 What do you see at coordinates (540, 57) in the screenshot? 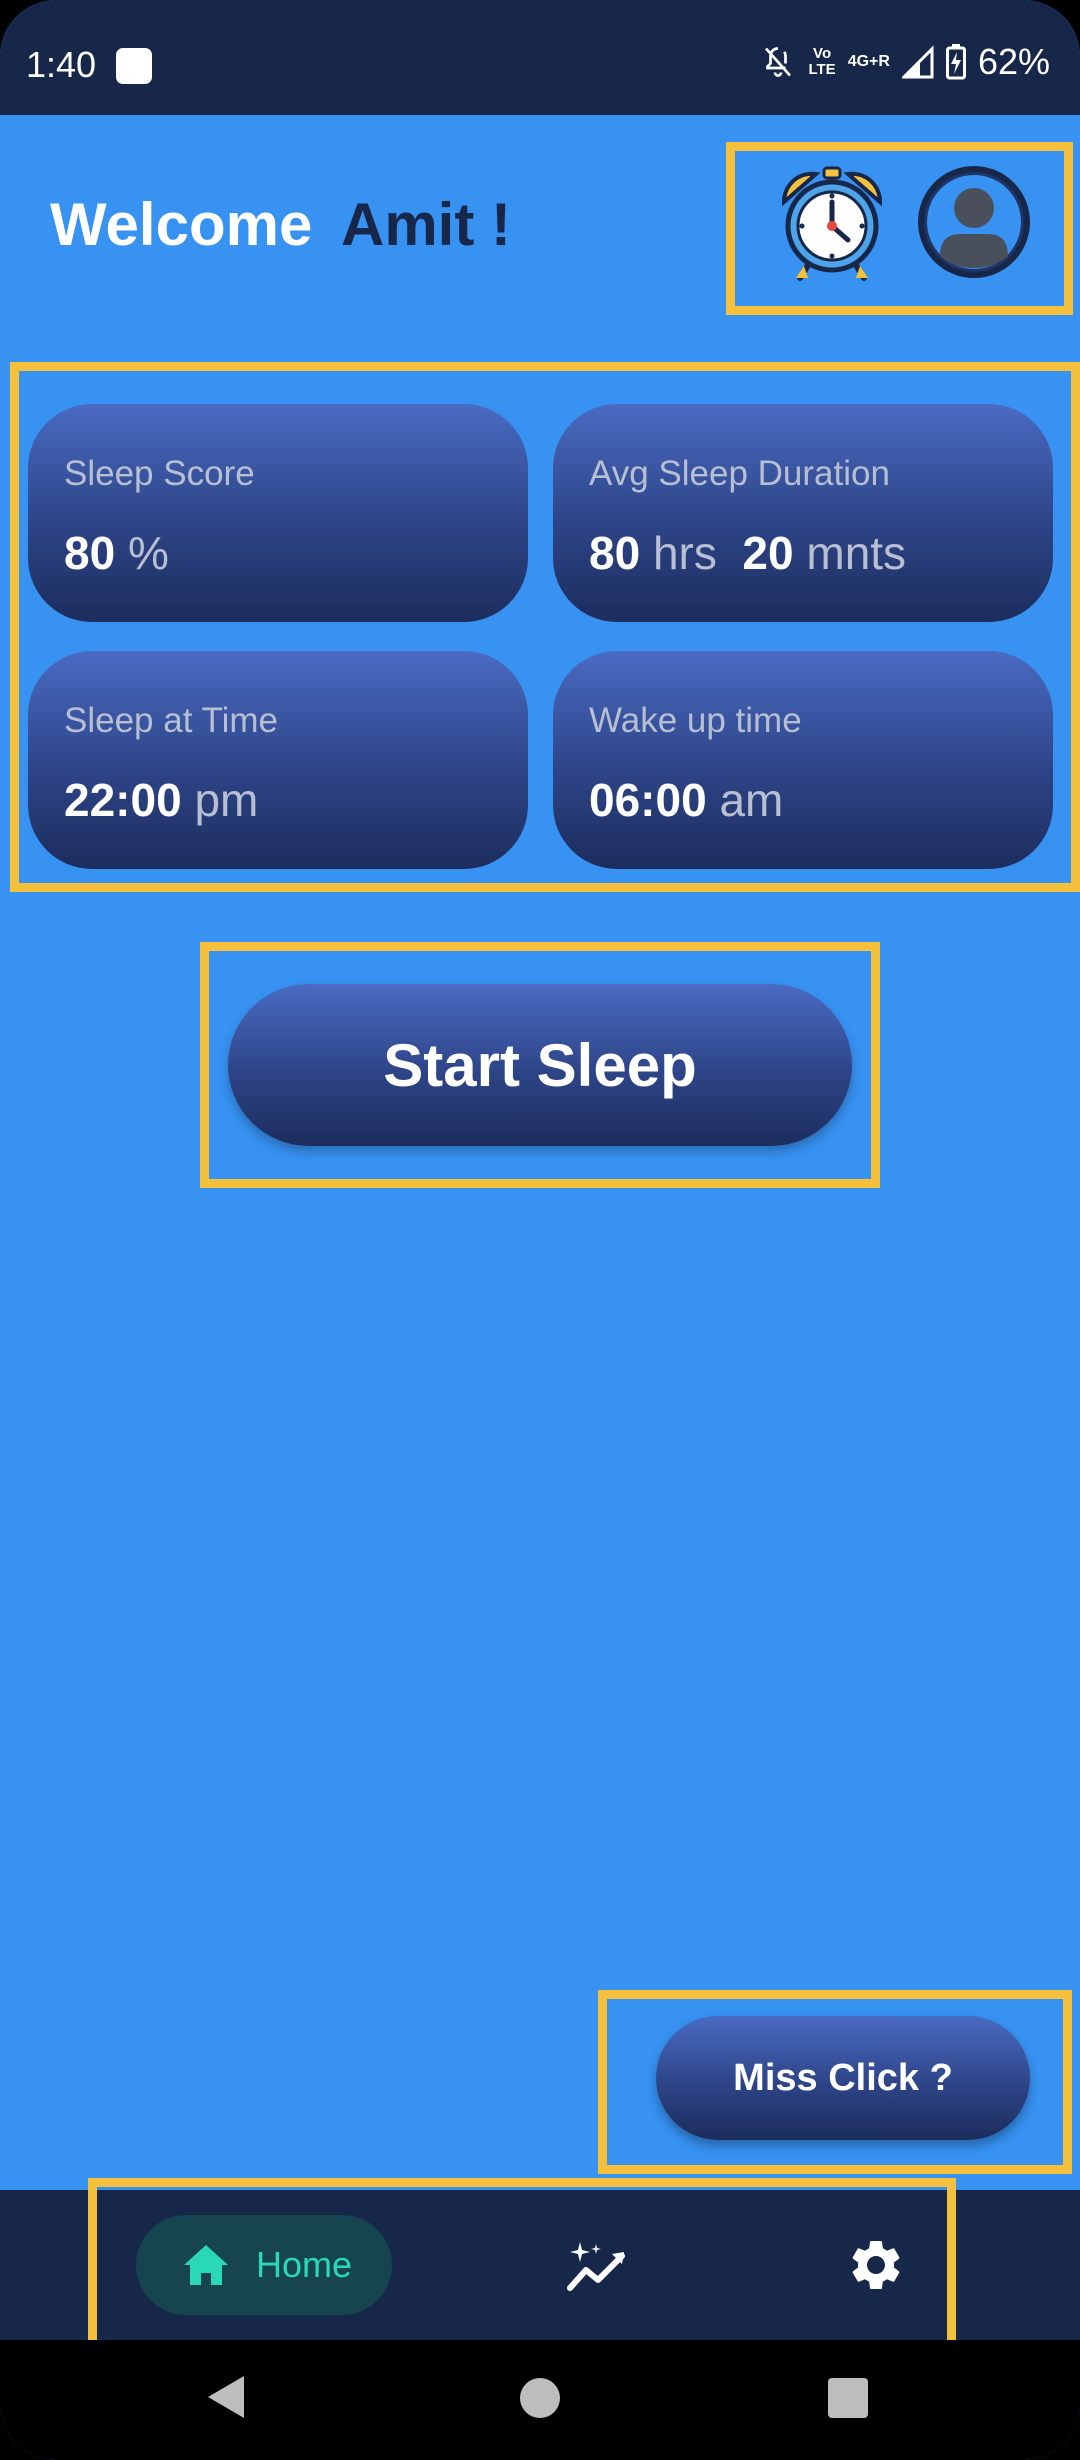
I see `status-bar: 1:40 Vo LTE 4G+R 62%` at bounding box center [540, 57].